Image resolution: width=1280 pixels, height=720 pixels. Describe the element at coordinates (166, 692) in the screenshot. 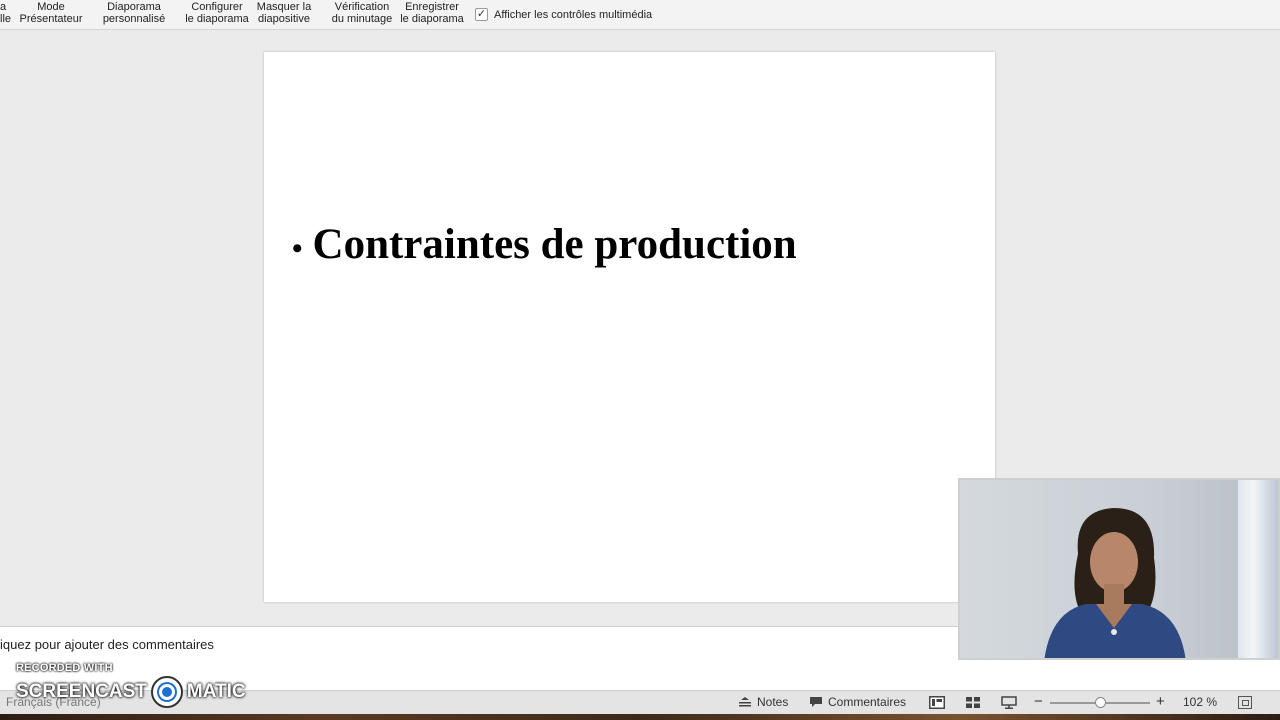

I see `screencast-logo-icon` at that location.